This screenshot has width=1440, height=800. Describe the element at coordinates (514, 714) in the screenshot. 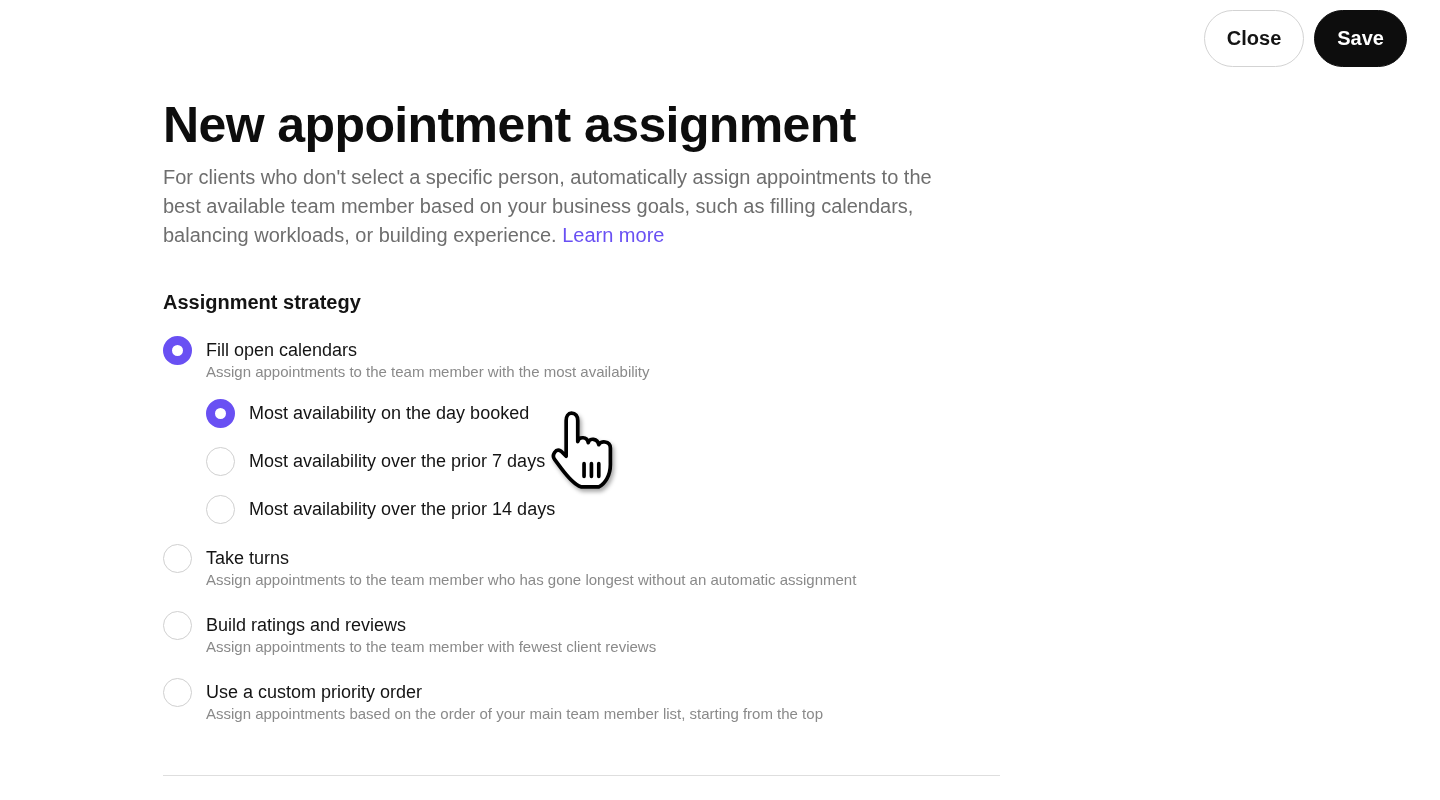

I see `option-description: Assign appointments based on the order of your main team member list, starting from the top` at that location.